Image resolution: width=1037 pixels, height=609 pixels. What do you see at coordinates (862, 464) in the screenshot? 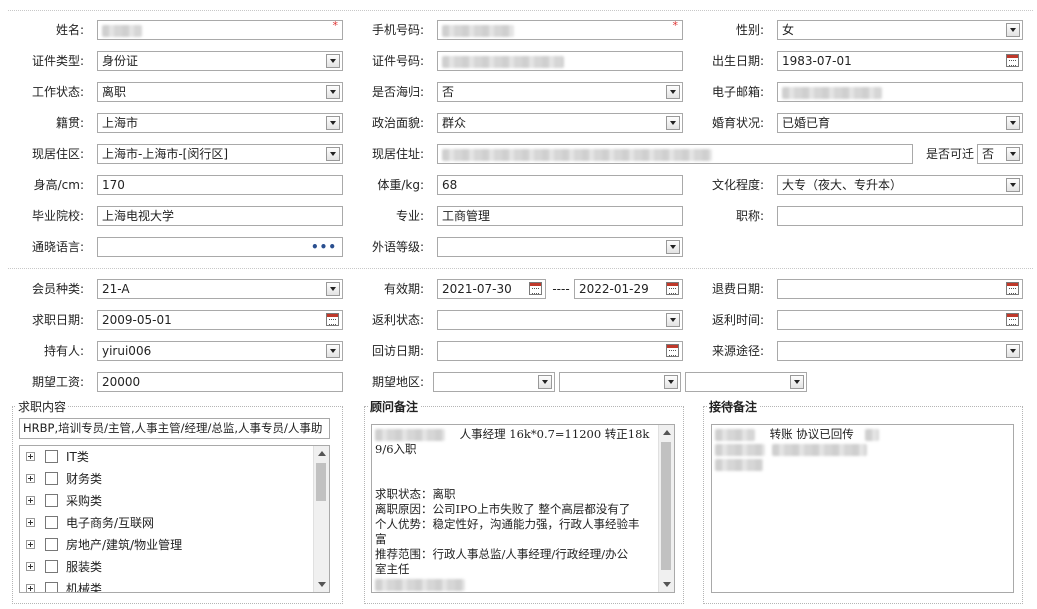
I see `note-line` at bounding box center [862, 464].